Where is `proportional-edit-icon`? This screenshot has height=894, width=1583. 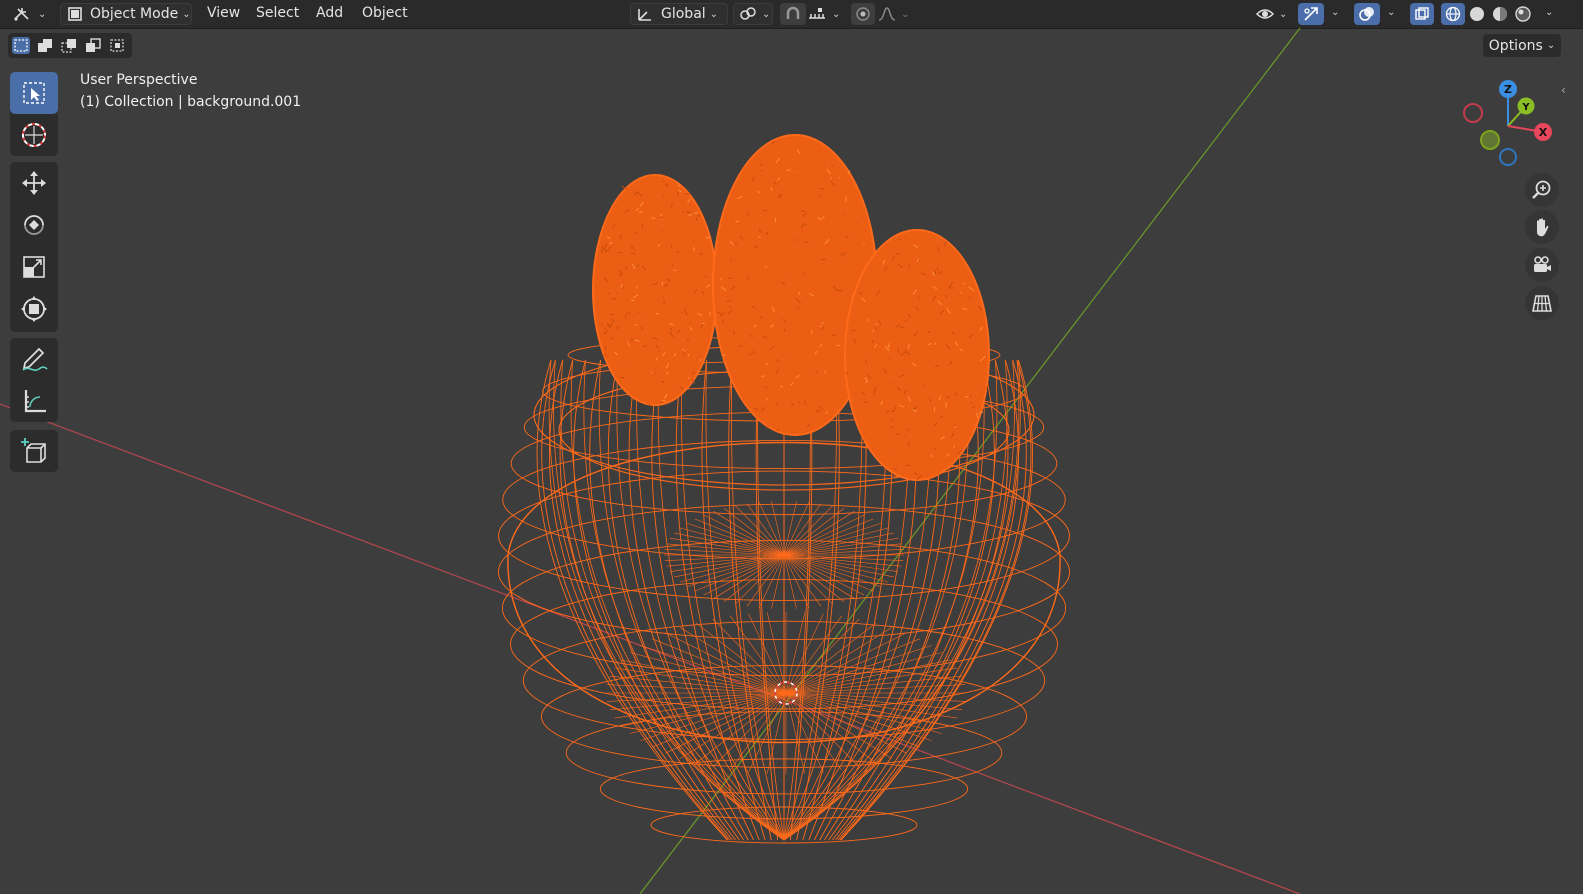 proportional-edit-icon is located at coordinates (863, 14).